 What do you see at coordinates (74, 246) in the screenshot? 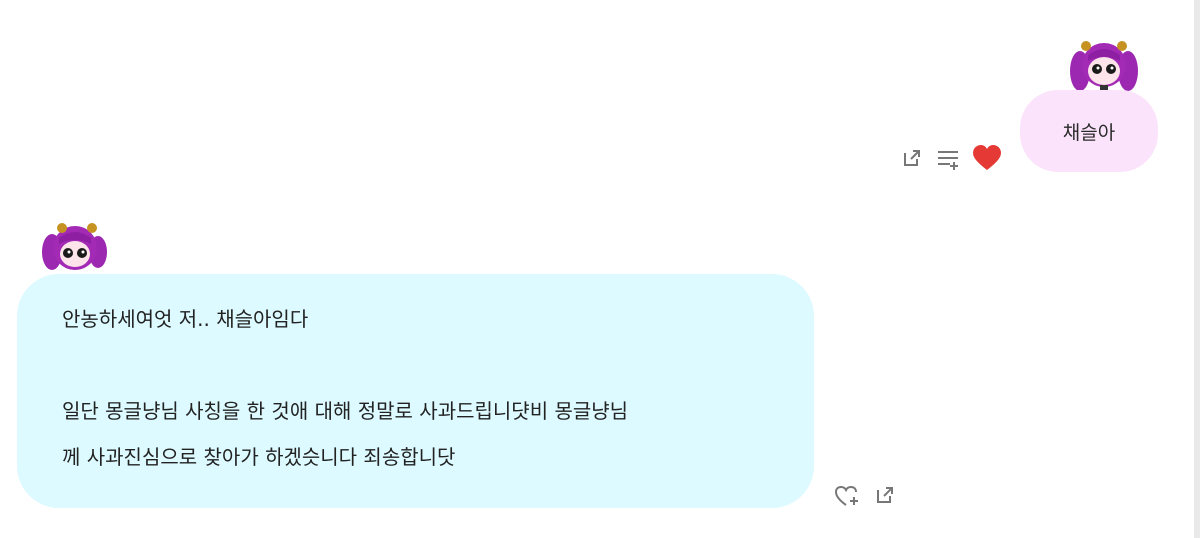
I see `purple-haired-girl-avatar-icon` at bounding box center [74, 246].